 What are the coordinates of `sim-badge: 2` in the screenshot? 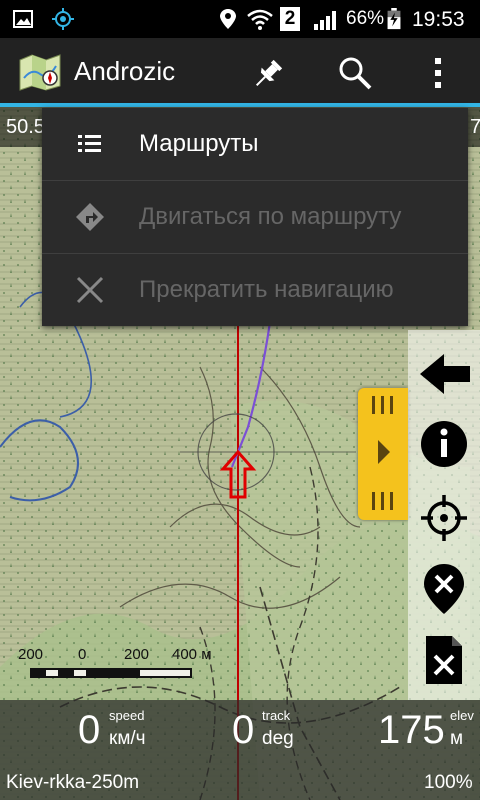 It's located at (290, 19).